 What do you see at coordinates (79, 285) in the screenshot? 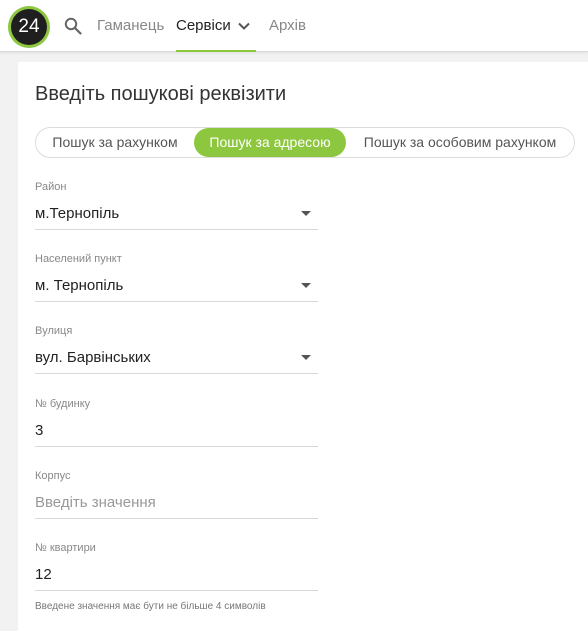
I see `locality-select: м. Тернопіль` at bounding box center [79, 285].